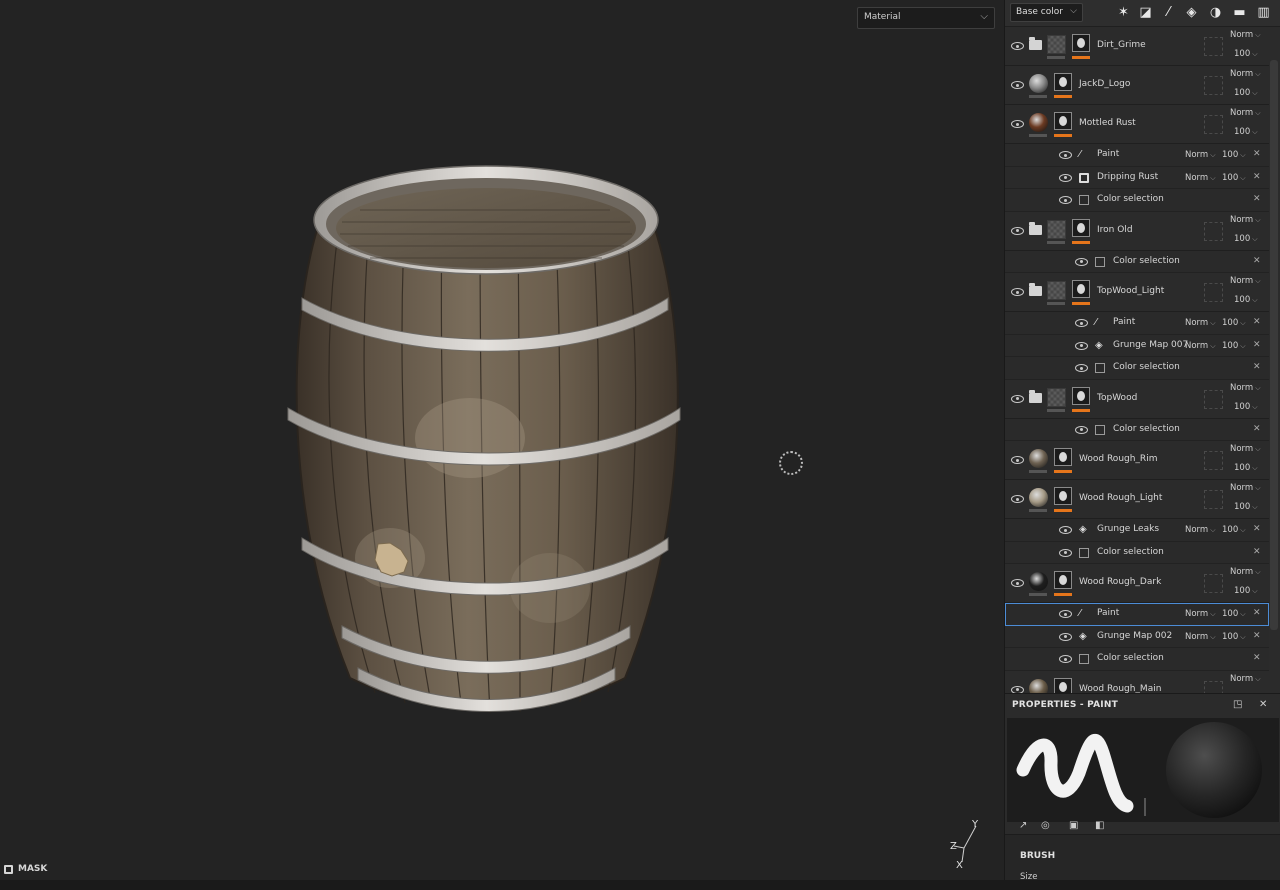 The height and width of the screenshot is (890, 1280). Describe the element at coordinates (1045, 825) in the screenshot. I see `material-tab-icon: ◎` at that location.